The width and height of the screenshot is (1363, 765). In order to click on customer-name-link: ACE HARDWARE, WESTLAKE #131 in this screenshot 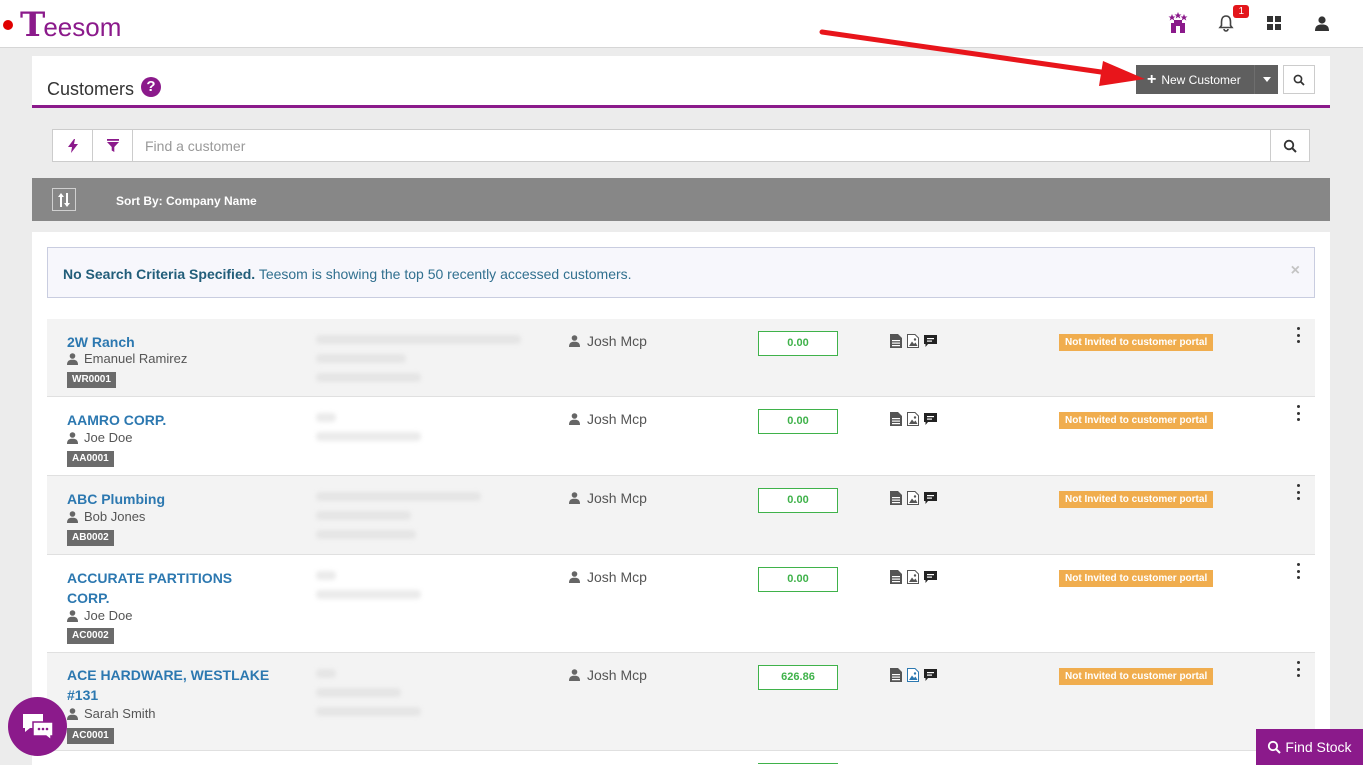, I will do `click(177, 685)`.